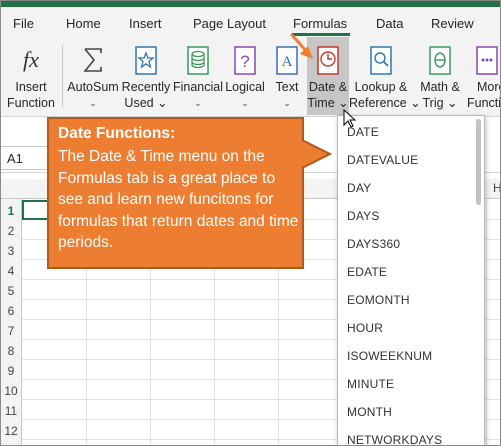 This screenshot has height=446, width=501. What do you see at coordinates (486, 63) in the screenshot?
I see `more-book-icon` at bounding box center [486, 63].